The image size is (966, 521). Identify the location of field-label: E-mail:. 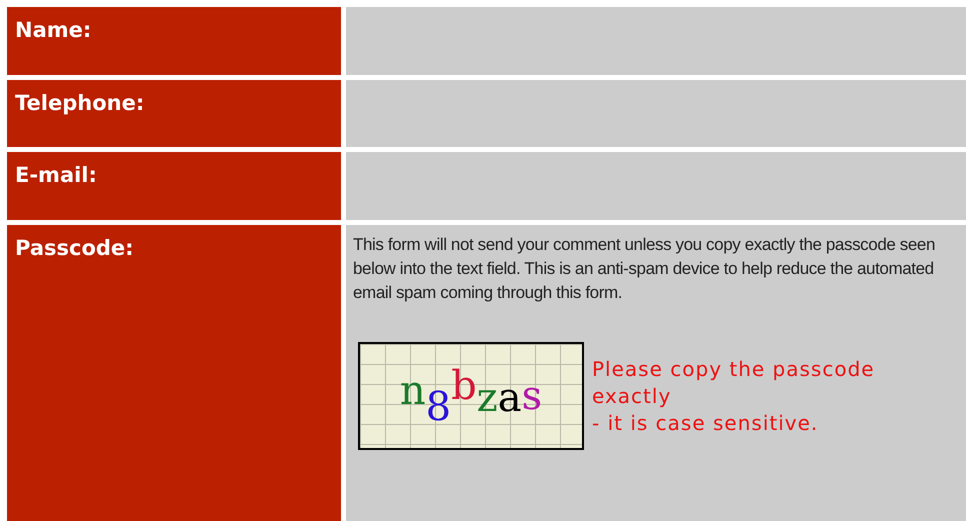
(56, 175).